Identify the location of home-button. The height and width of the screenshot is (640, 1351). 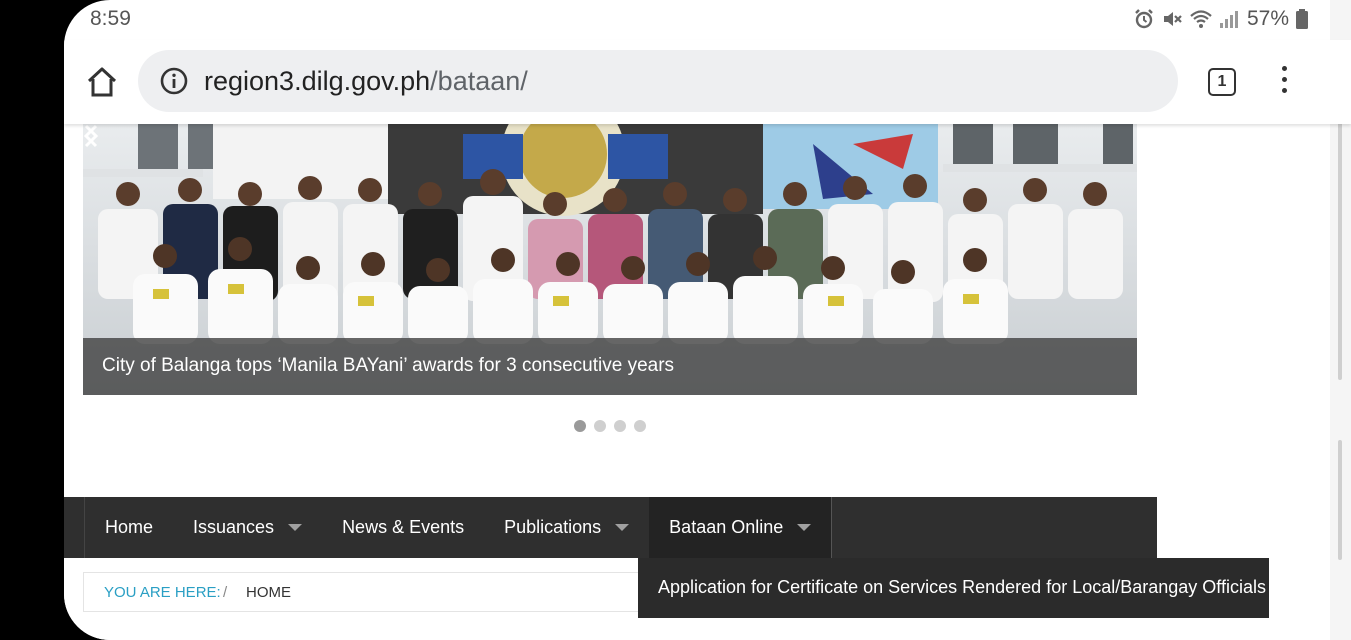
(102, 82).